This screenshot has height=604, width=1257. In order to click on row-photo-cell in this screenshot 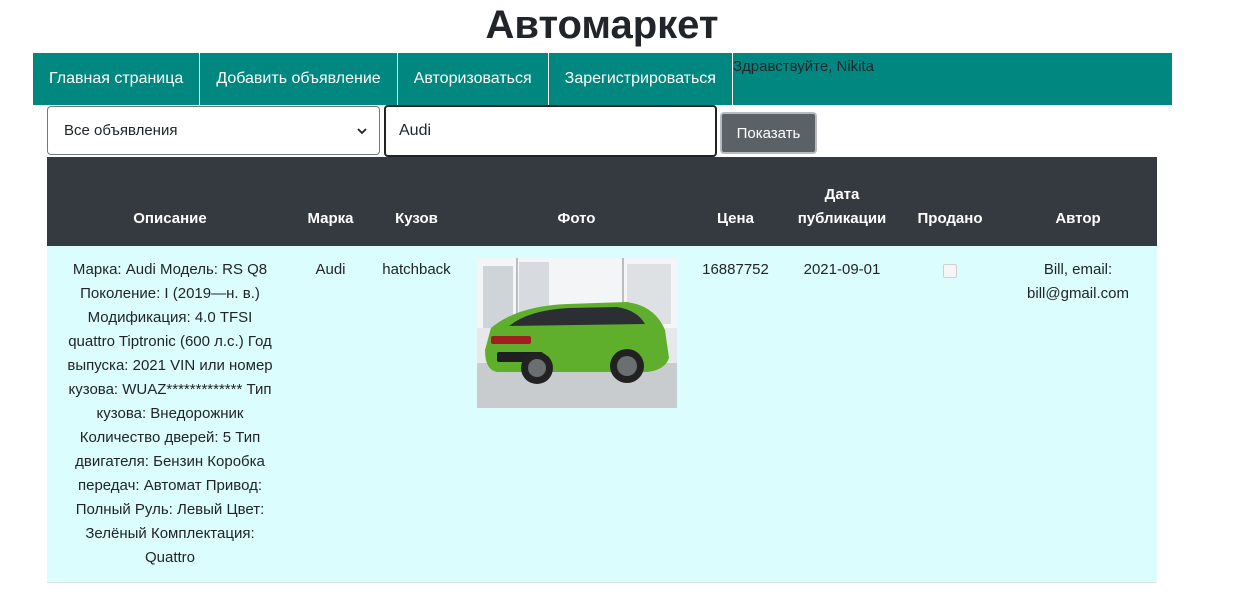, I will do `click(576, 414)`.